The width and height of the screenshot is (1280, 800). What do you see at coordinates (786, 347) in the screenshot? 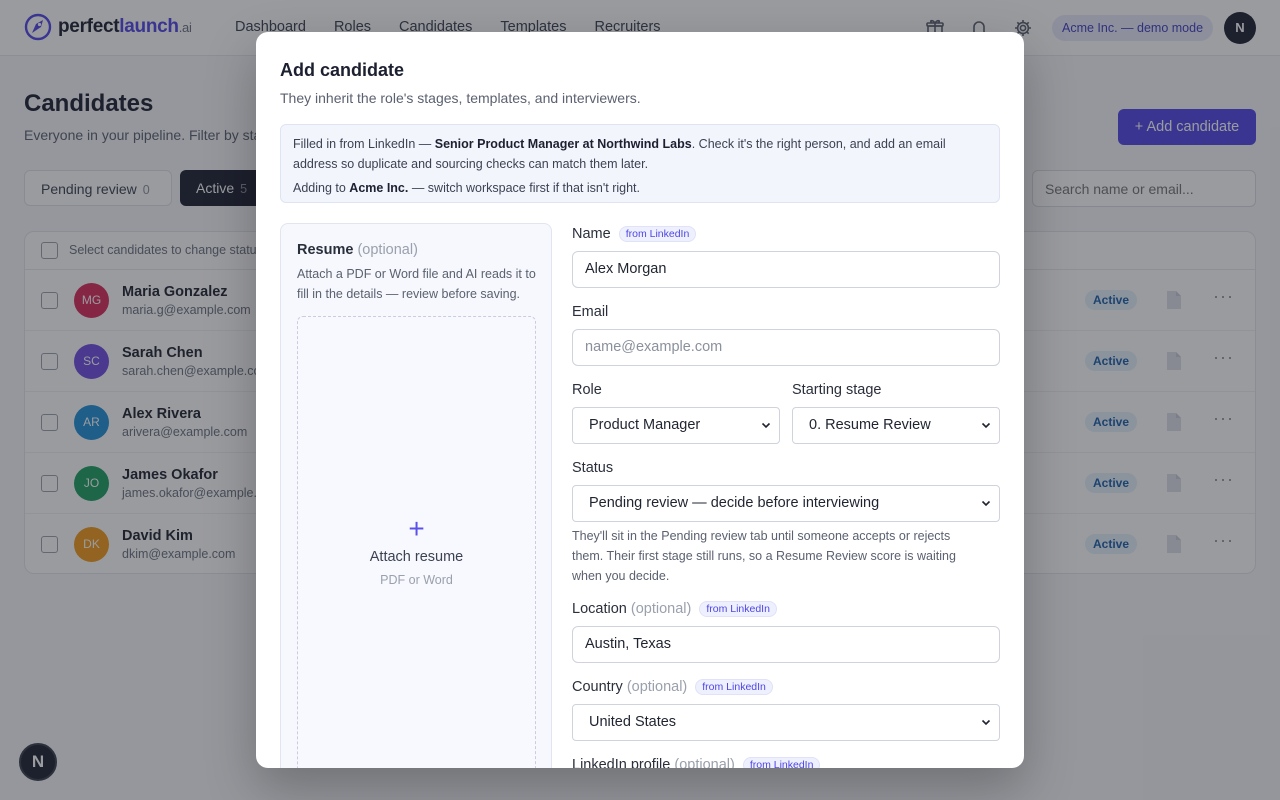
I see `email-field: name@example.com` at bounding box center [786, 347].